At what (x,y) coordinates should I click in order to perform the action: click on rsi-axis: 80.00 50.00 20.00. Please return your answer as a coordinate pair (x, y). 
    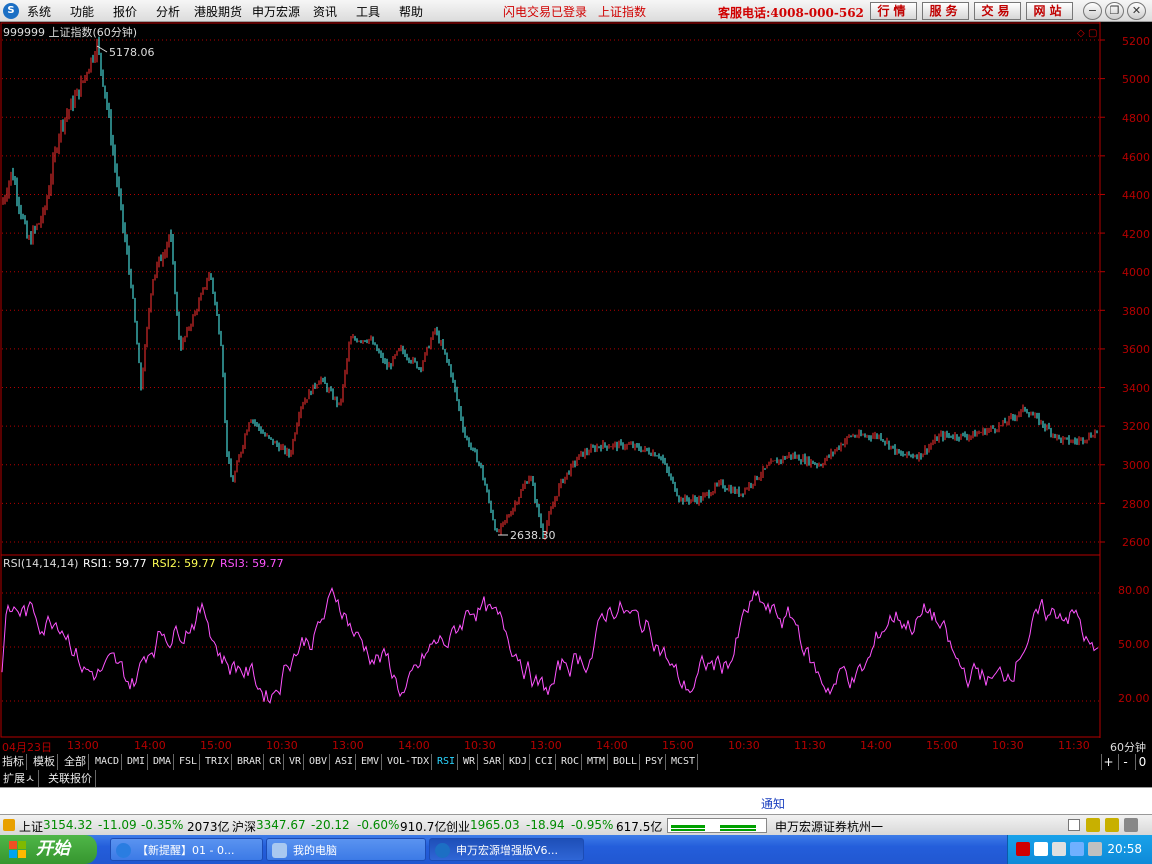
    Looking at the image, I should click on (1134, 644).